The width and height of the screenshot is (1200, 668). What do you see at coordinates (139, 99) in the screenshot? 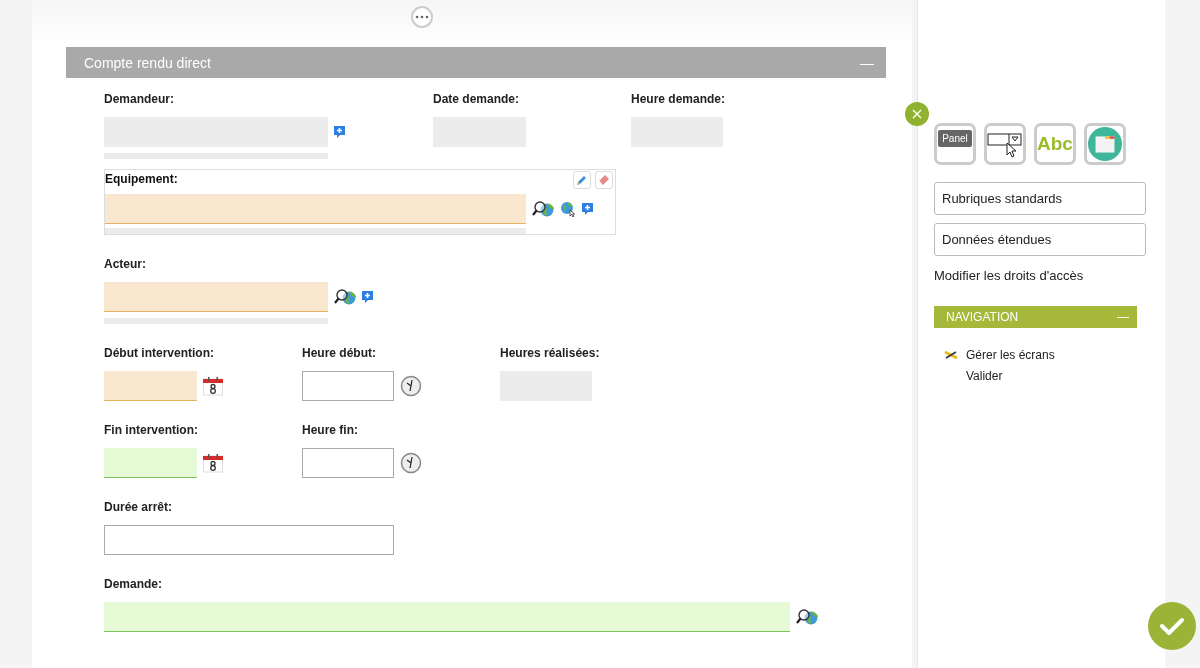
I see `field-label: Demandeur:` at bounding box center [139, 99].